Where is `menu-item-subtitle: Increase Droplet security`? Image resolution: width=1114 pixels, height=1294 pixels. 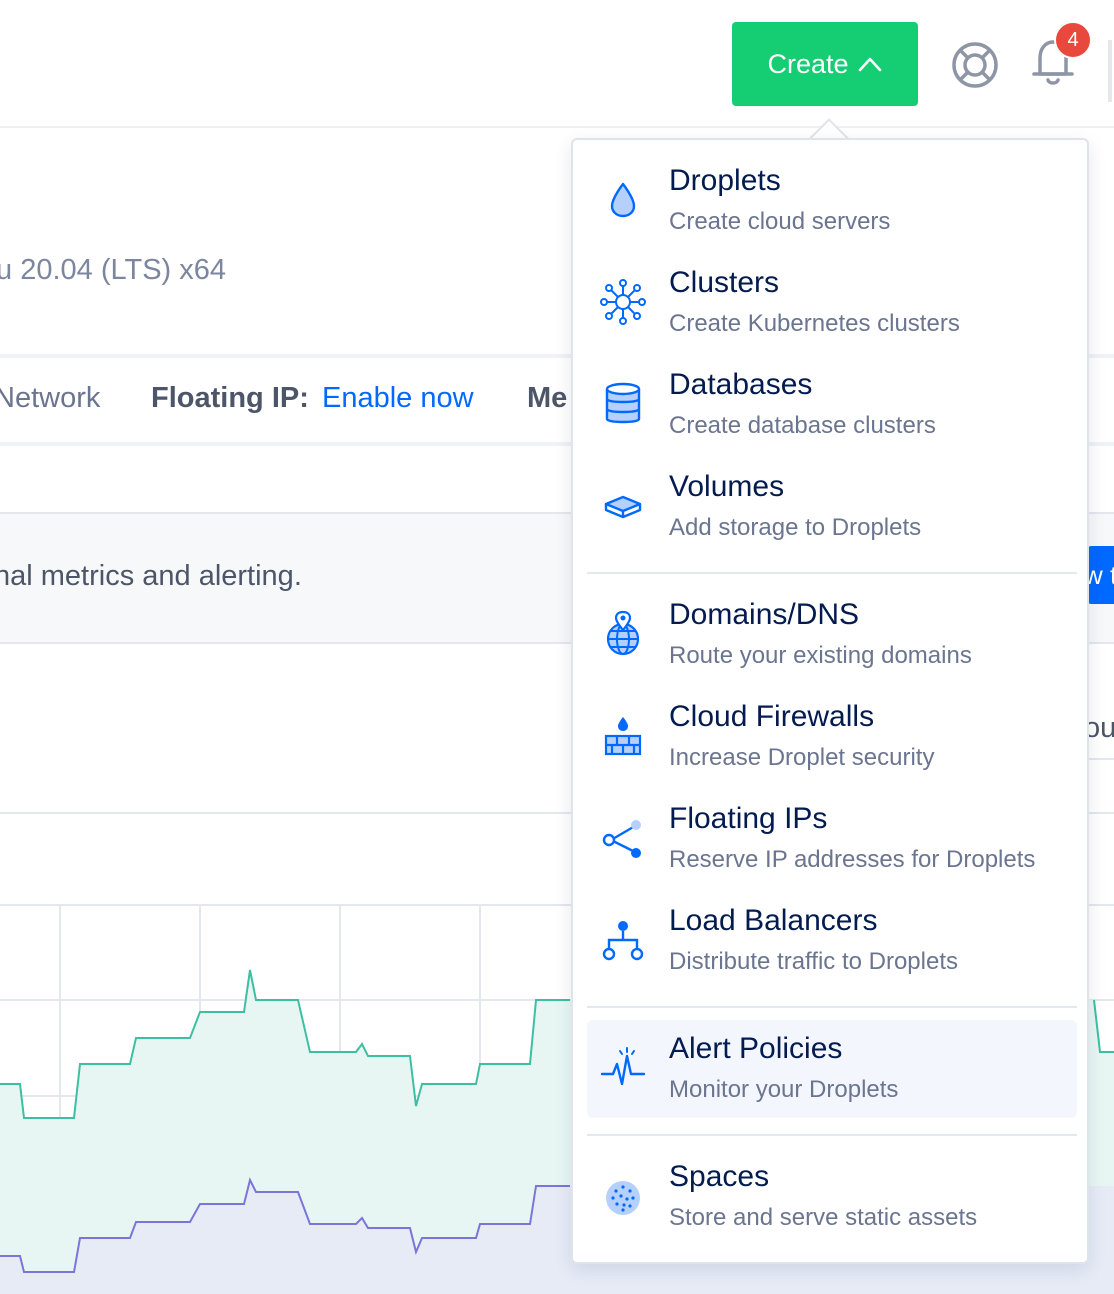
menu-item-subtitle: Increase Droplet security is located at coordinates (802, 757).